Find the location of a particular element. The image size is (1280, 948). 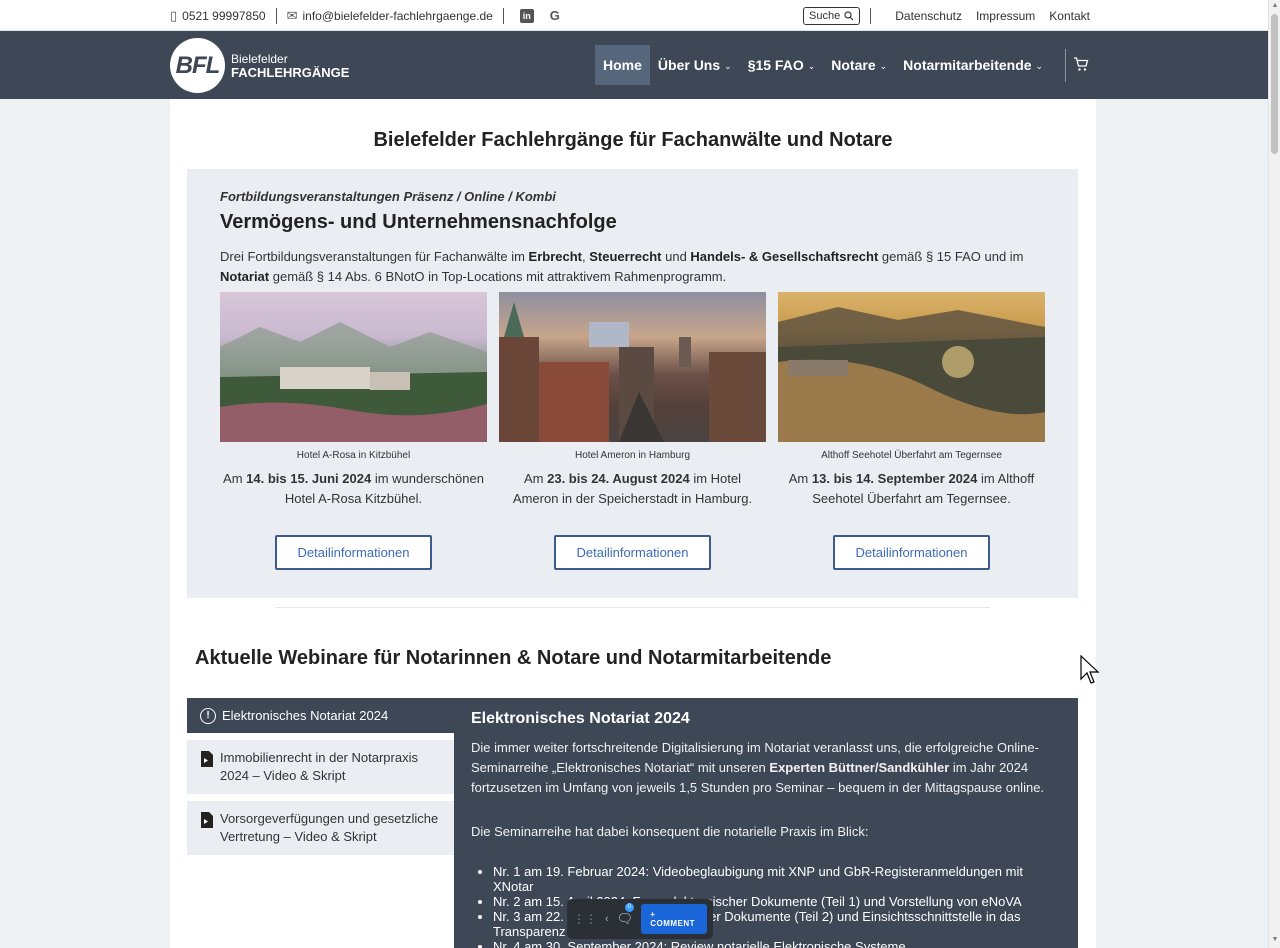

drag-handle-icon: ⋮⋮ is located at coordinates (585, 919).